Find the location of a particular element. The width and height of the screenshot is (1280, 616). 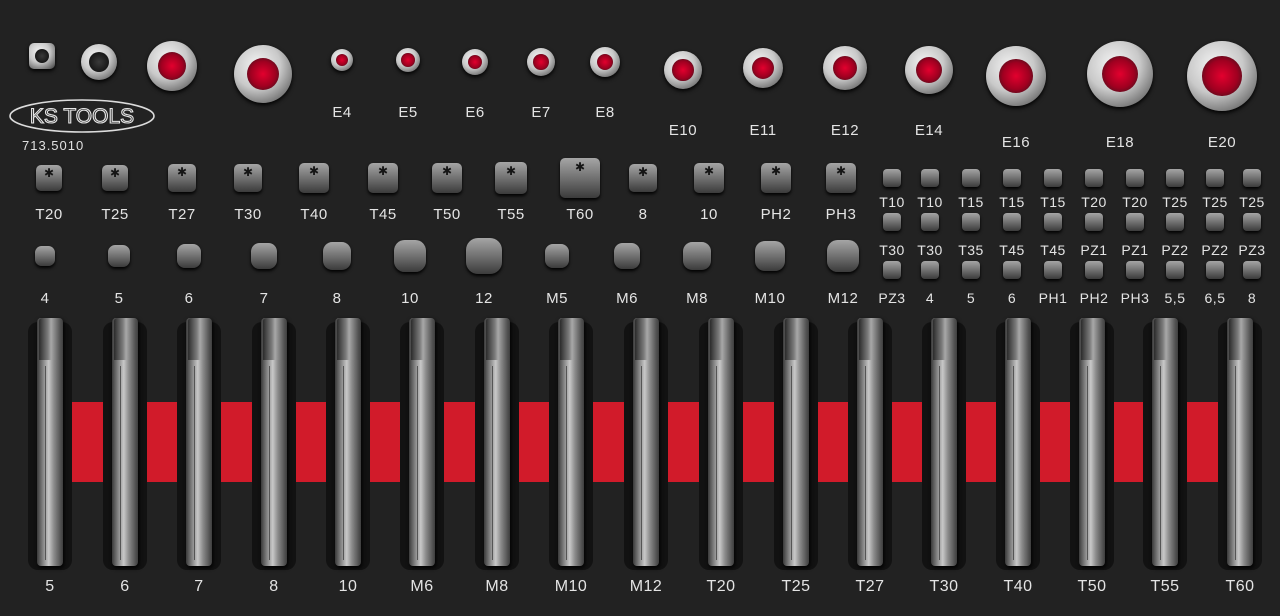

long-bit-label-14: T50 is located at coordinates (1092, 586).